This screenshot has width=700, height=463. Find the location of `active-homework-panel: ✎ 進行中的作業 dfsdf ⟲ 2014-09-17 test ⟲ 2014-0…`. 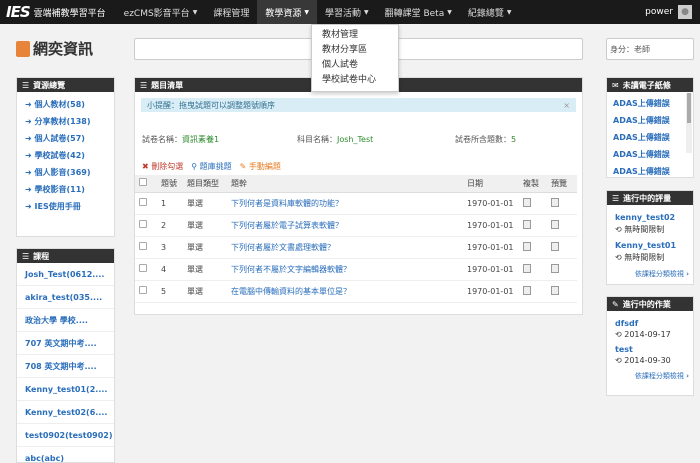

active-homework-panel: ✎ 進行中的作業 dfsdf ⟲ 2014-09-17 test ⟲ 2014-0… is located at coordinates (650, 346).